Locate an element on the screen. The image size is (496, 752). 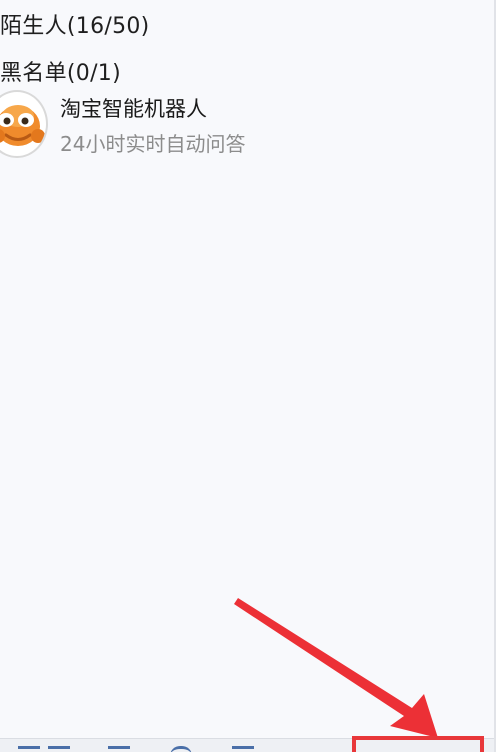
red-highlight-box is located at coordinates (418, 744).